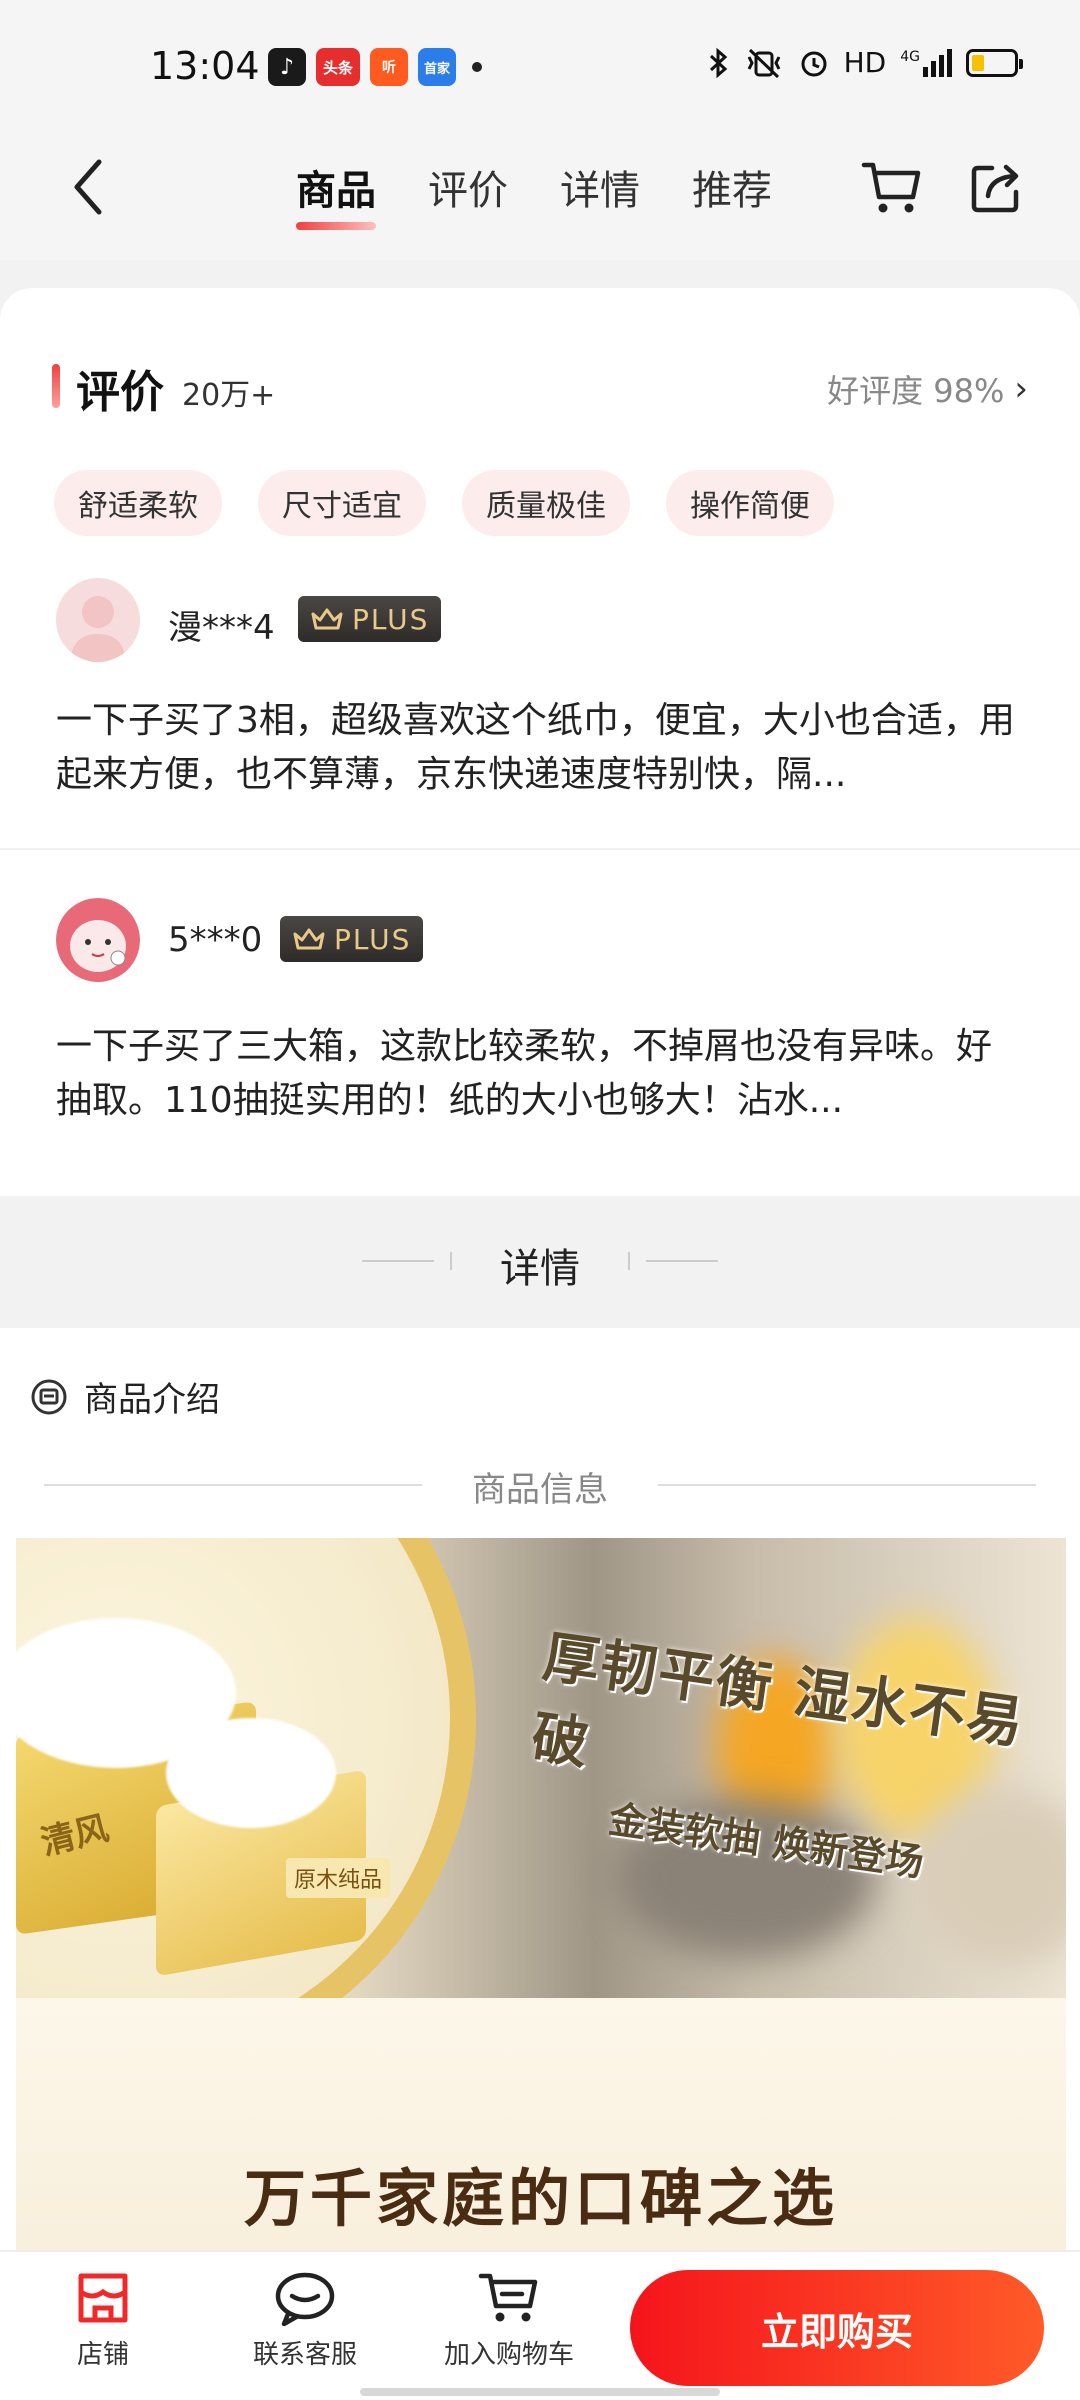 This screenshot has width=1080, height=2400. What do you see at coordinates (926, 62) in the screenshot?
I see `network-indicator: 4G` at bounding box center [926, 62].